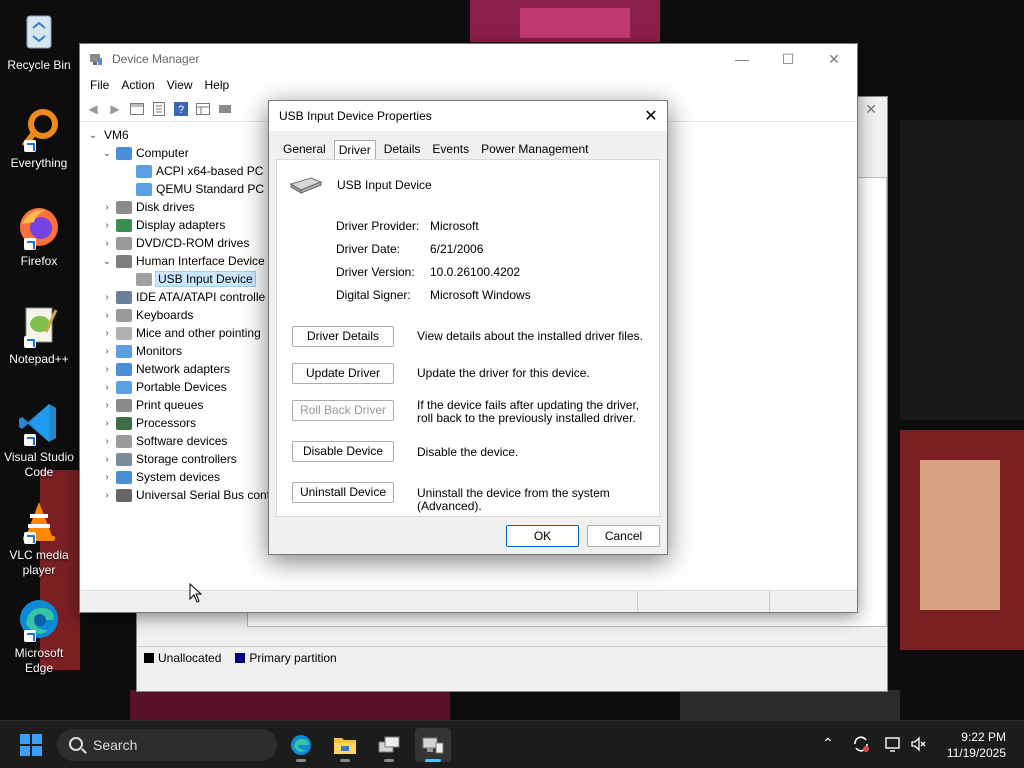 This screenshot has width=1024, height=768. What do you see at coordinates (468, 85) in the screenshot?
I see `menu-bar: File Action View Help` at bounding box center [468, 85].